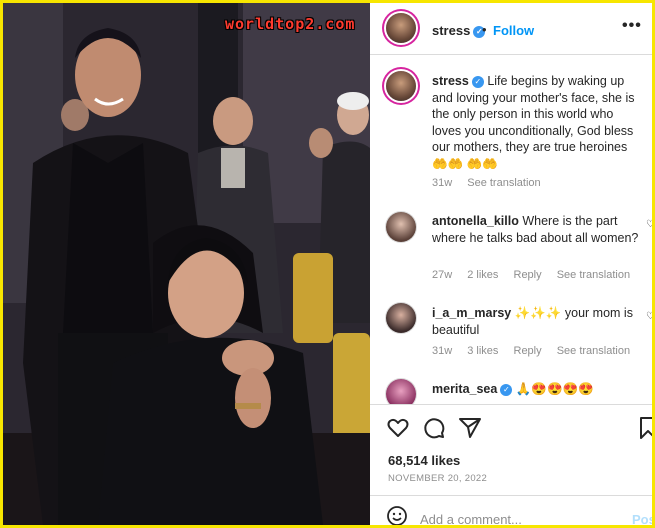 The image size is (655, 528). I want to click on caption-meta: 31w See translation, so click(492, 183).